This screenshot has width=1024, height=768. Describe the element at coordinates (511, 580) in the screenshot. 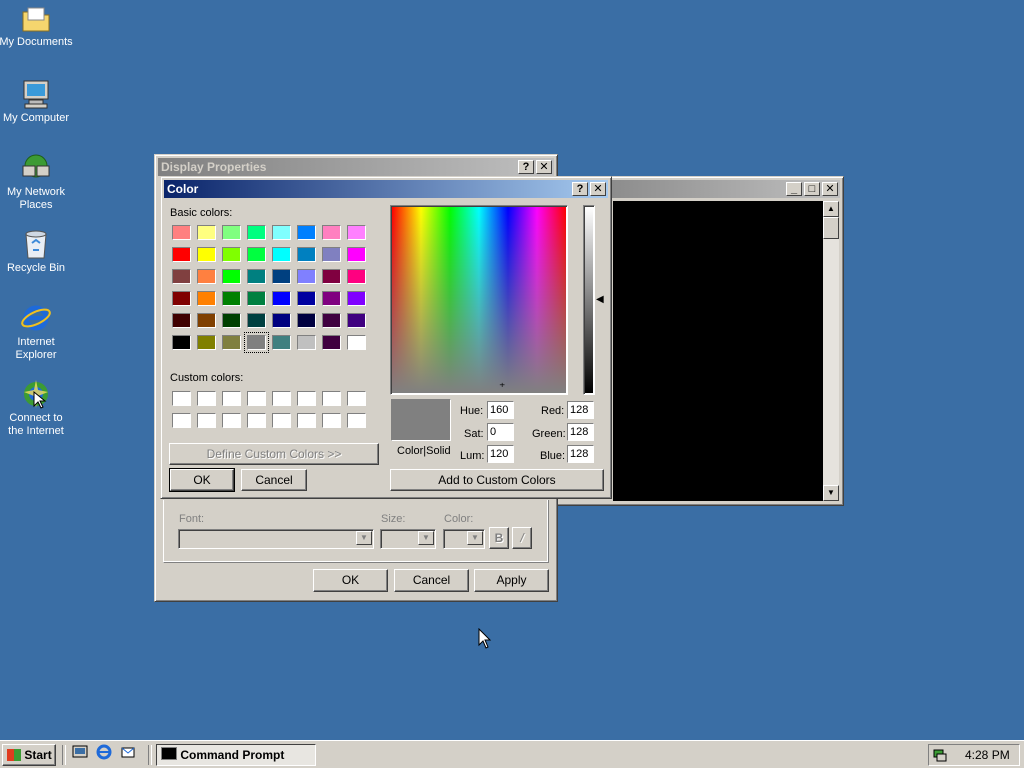

I see `apply-button: Apply` at that location.